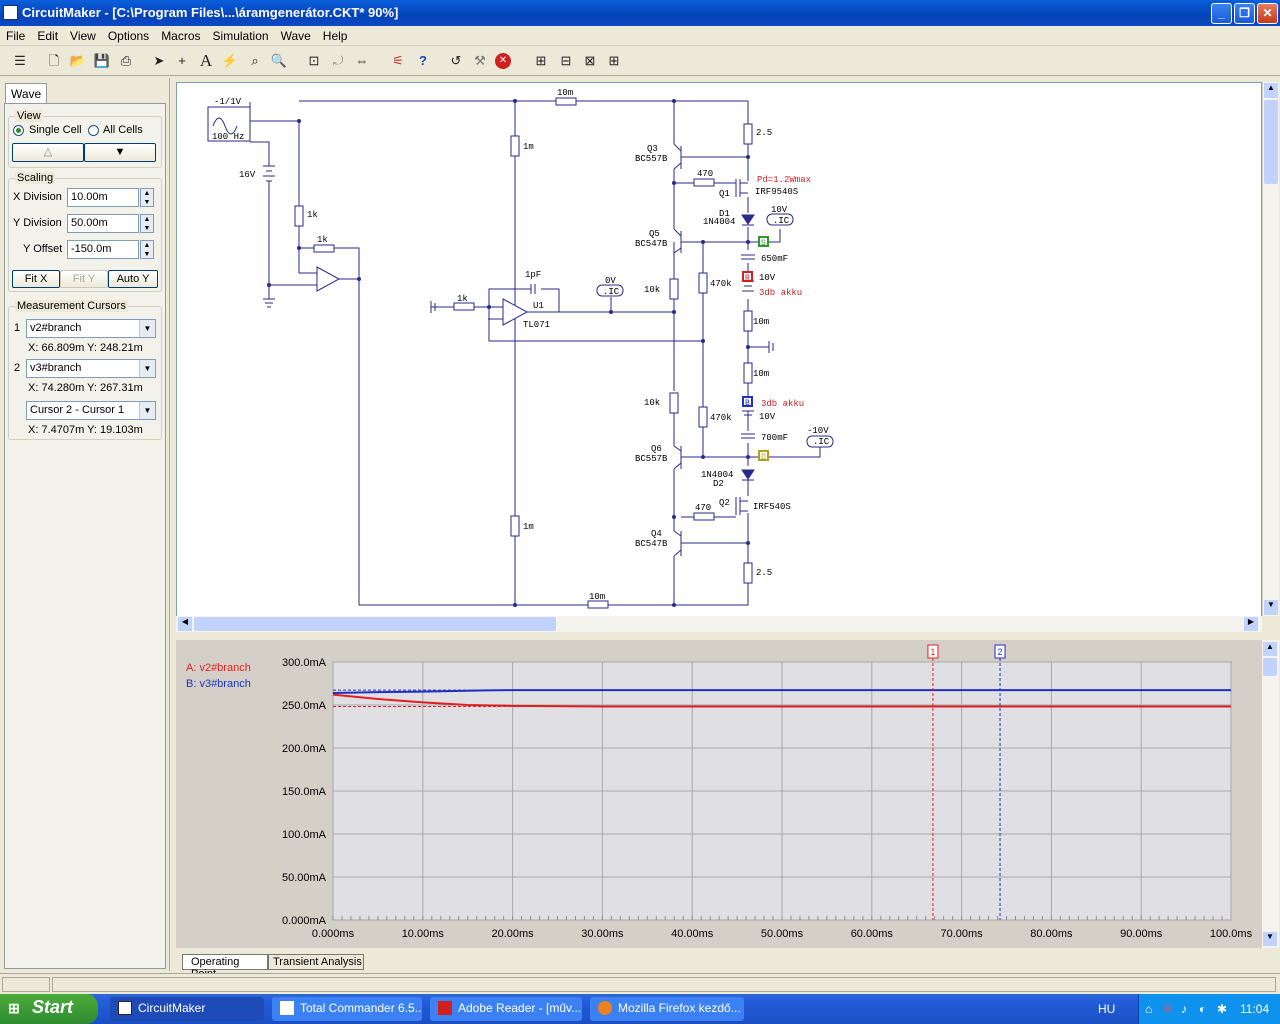 The image size is (1280, 1024). What do you see at coordinates (47, 34) in the screenshot?
I see `menu-edit: Edit` at bounding box center [47, 34].